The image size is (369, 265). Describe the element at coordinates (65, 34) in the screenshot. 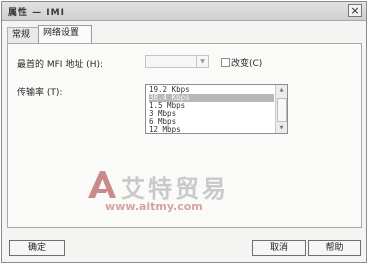

I see `tab-network-settings: 网络设置` at that location.